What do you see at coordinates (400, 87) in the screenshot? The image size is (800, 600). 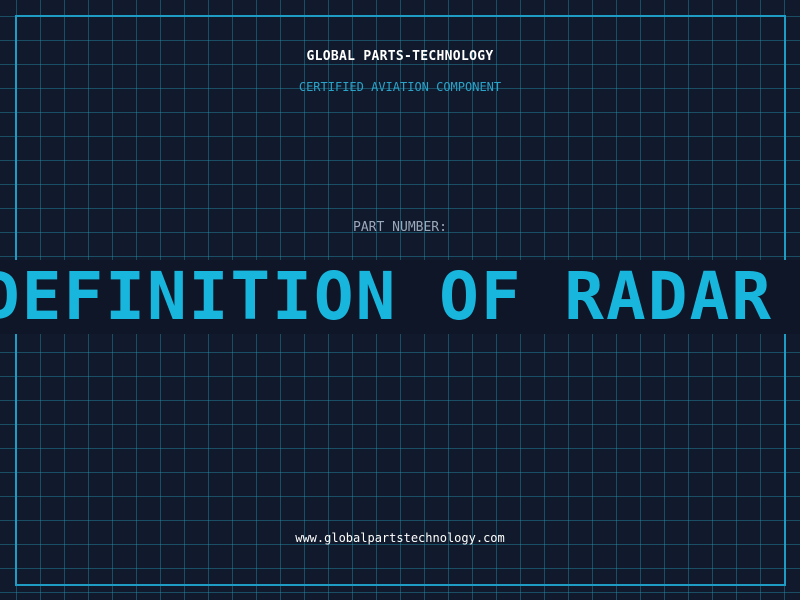 I see `certification-subtitle: CERTIFIED AVIATION COMPONENT` at bounding box center [400, 87].